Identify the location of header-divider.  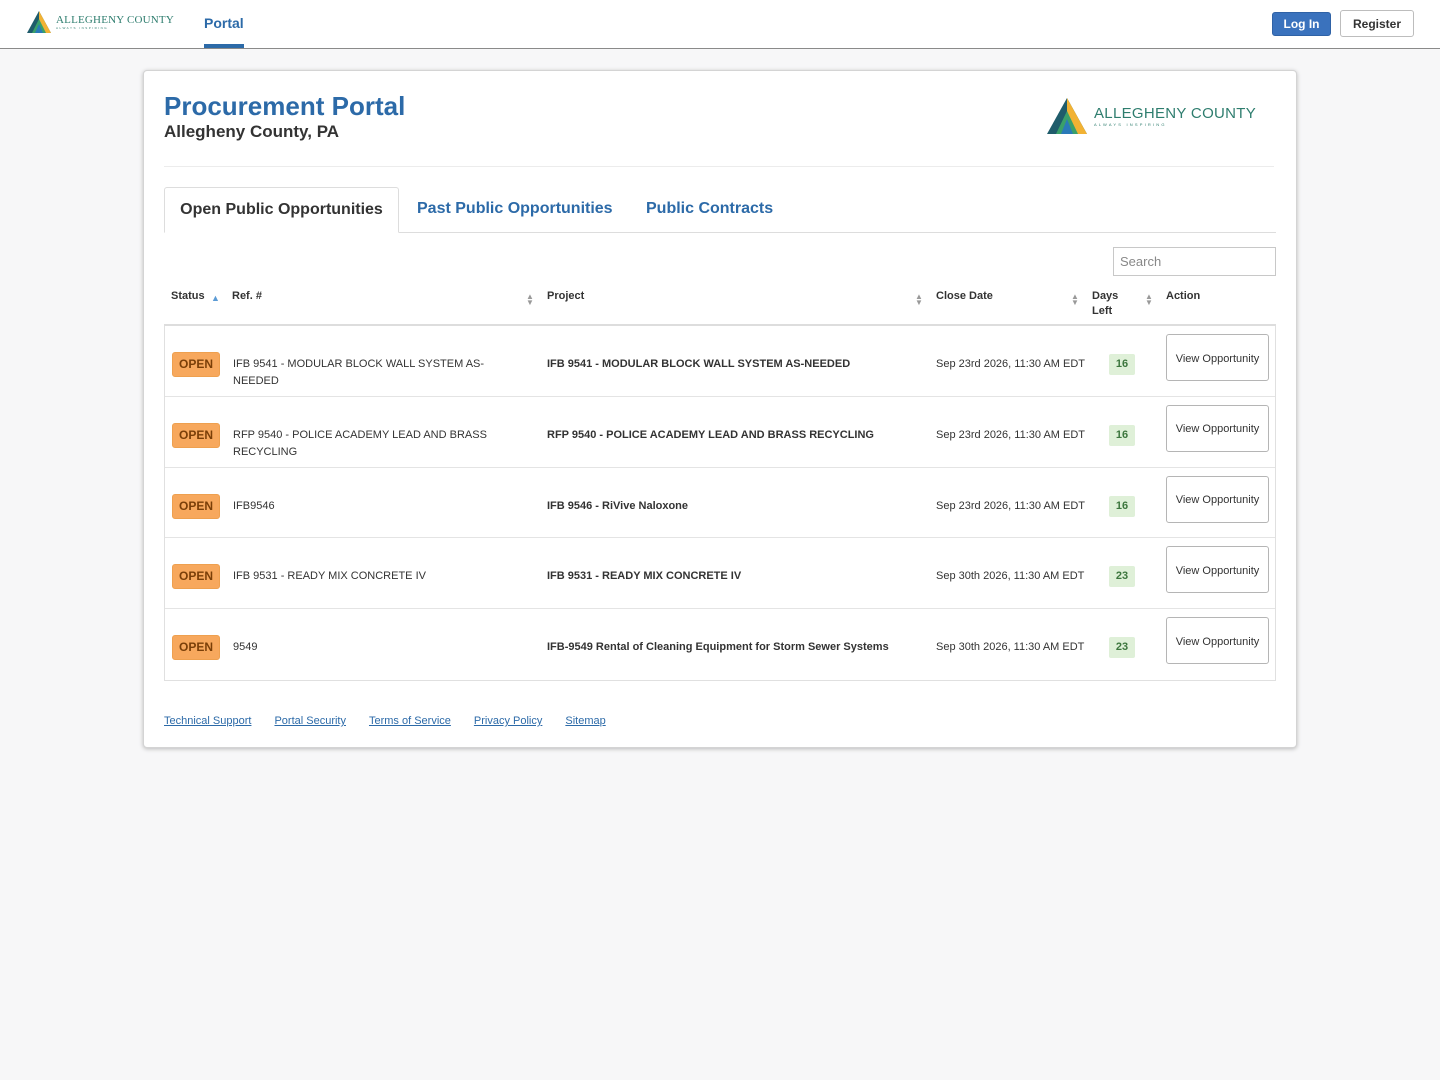
(719, 166).